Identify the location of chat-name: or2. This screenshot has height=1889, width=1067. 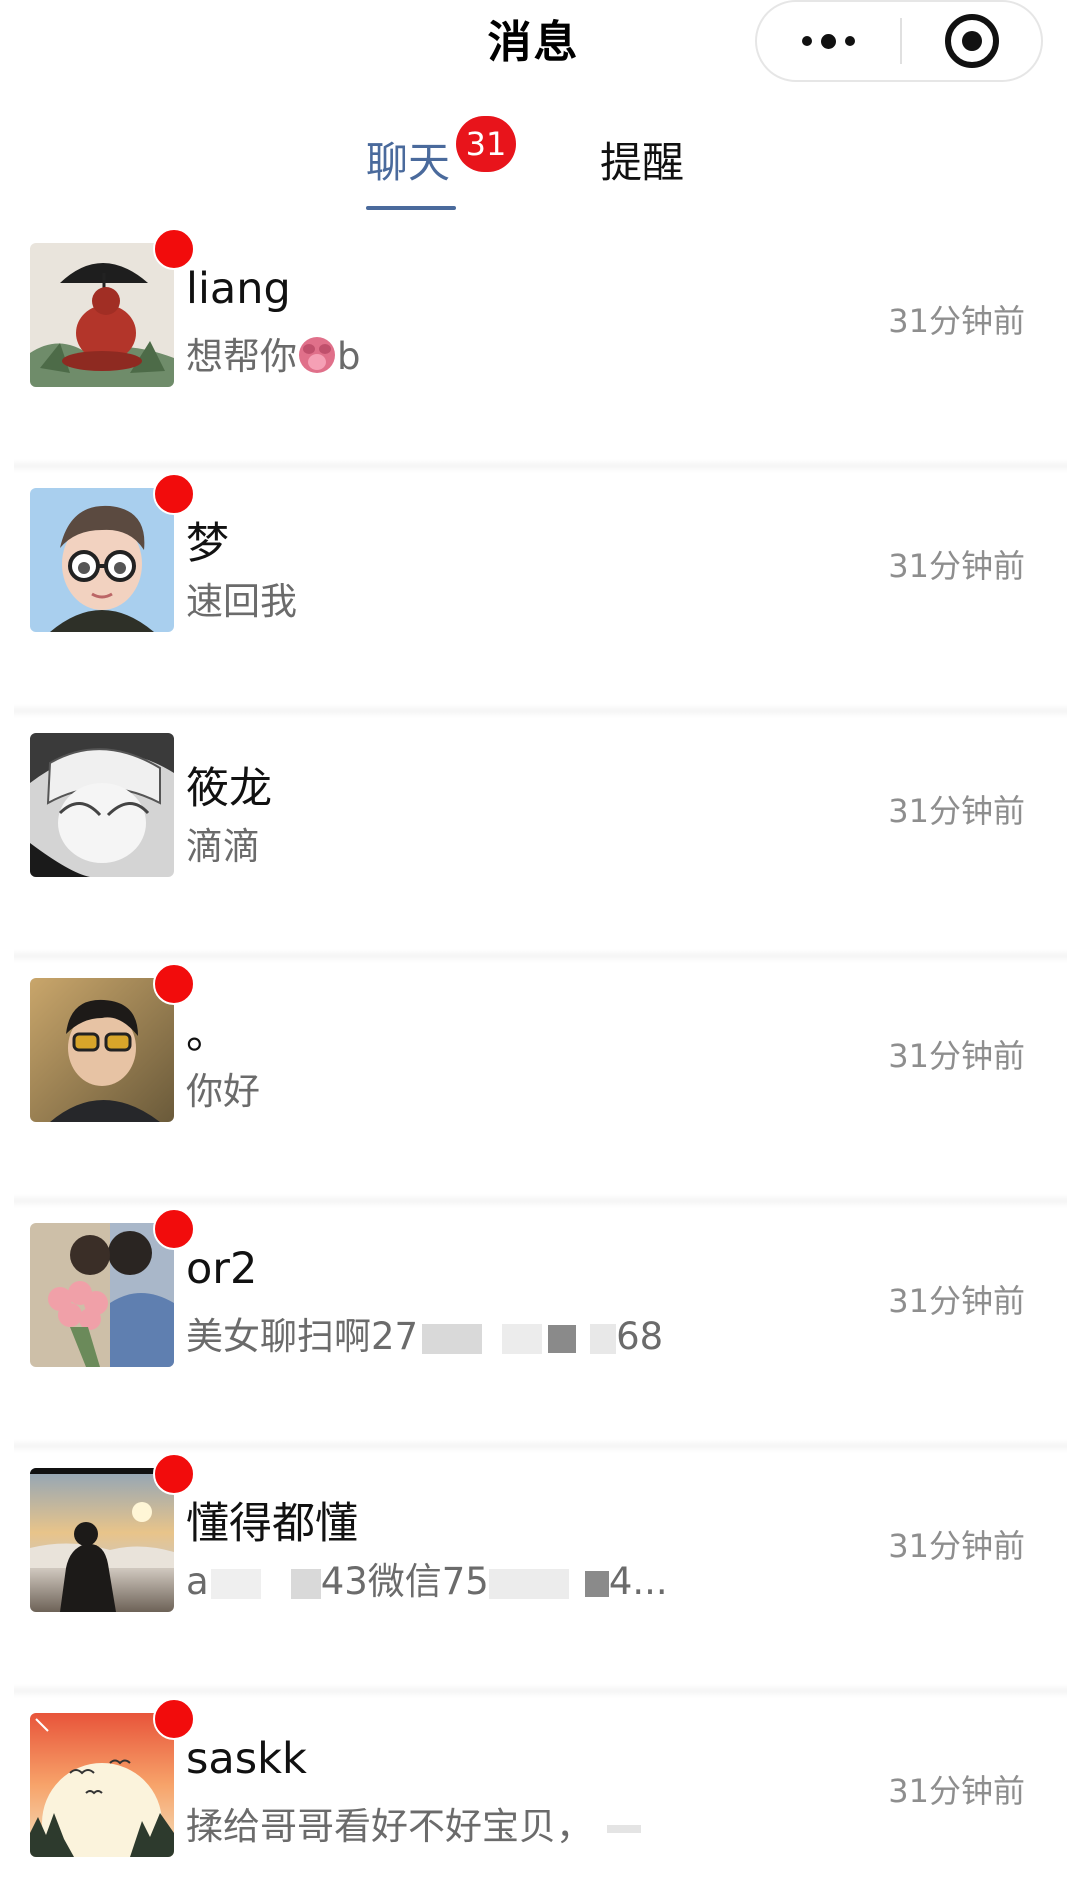
(222, 1269).